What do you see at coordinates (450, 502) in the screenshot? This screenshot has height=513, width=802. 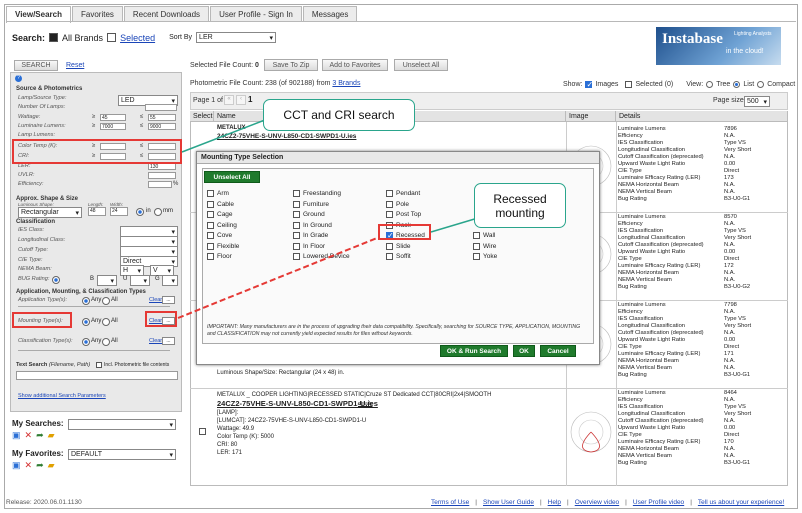 I see `footer-link: Terms of Use` at bounding box center [450, 502].